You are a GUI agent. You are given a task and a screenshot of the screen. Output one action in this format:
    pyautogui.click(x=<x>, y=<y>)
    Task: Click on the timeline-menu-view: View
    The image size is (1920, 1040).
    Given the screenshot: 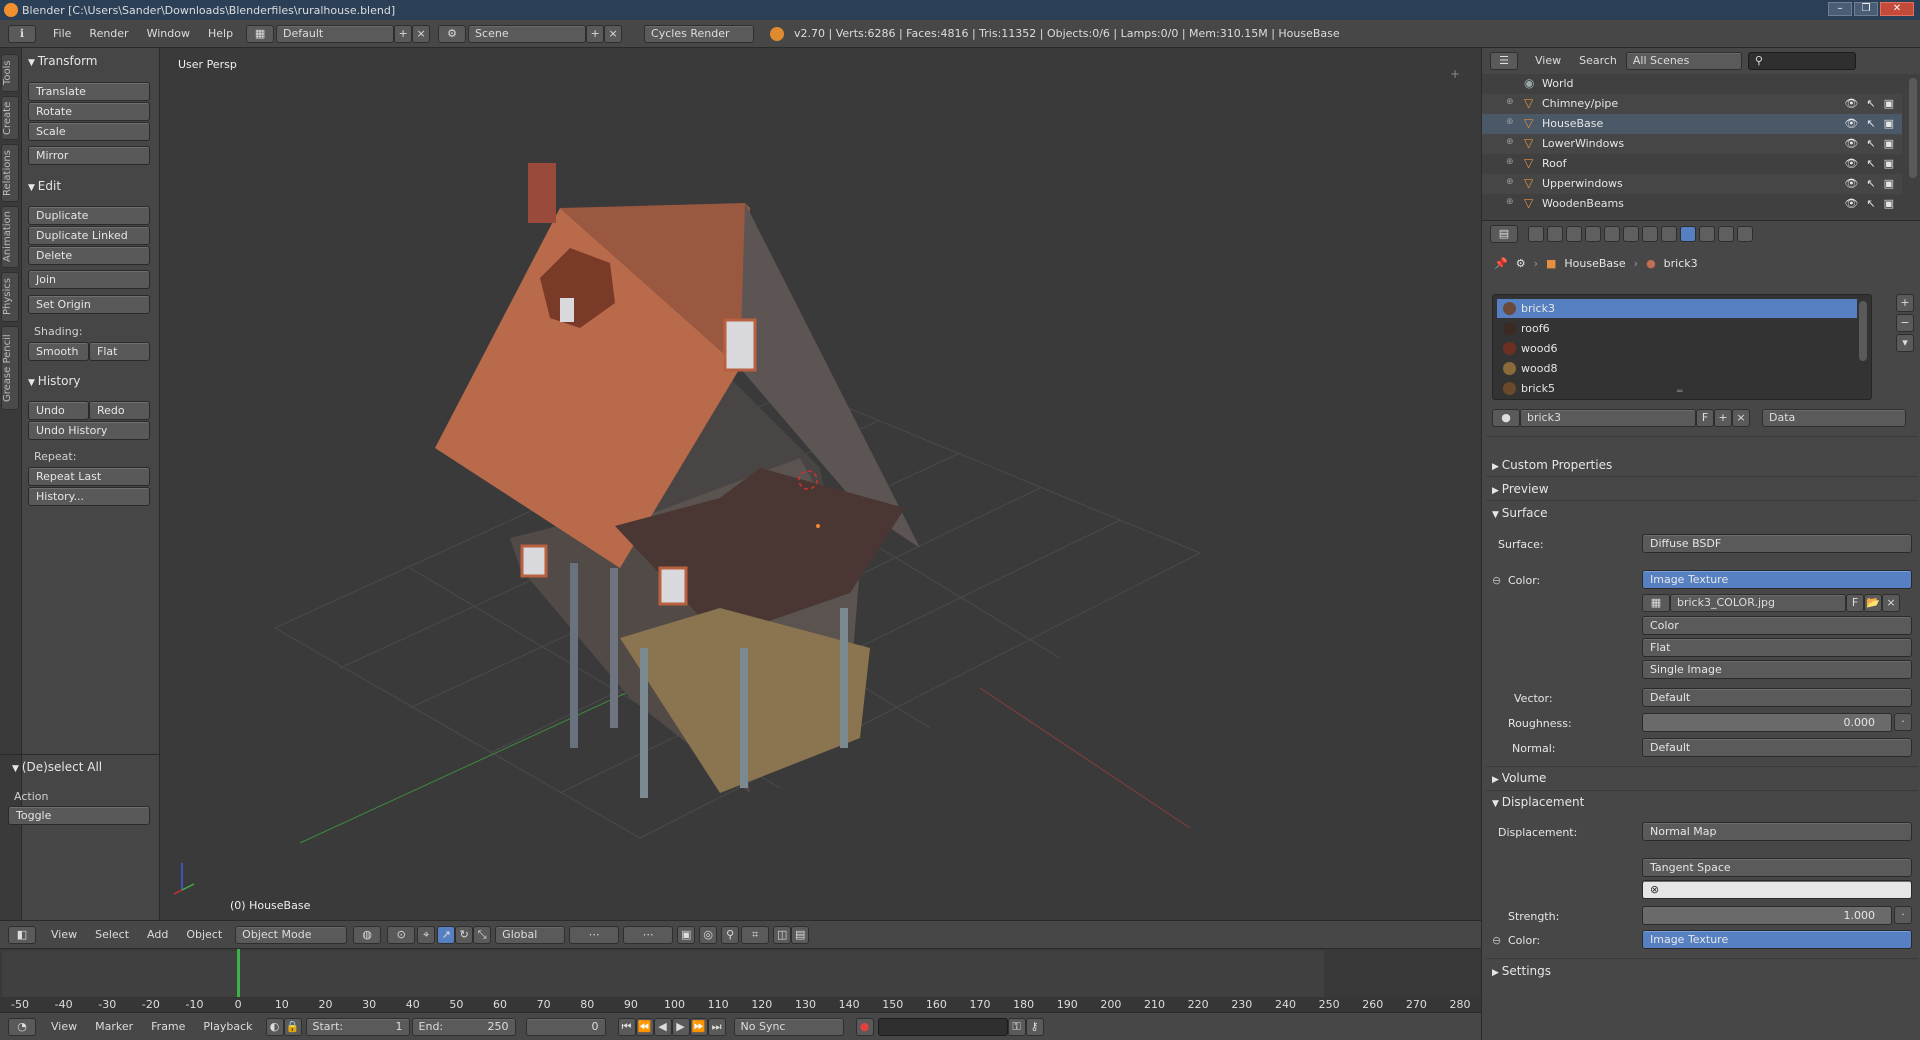 What is the action you would take?
    pyautogui.click(x=64, y=1026)
    